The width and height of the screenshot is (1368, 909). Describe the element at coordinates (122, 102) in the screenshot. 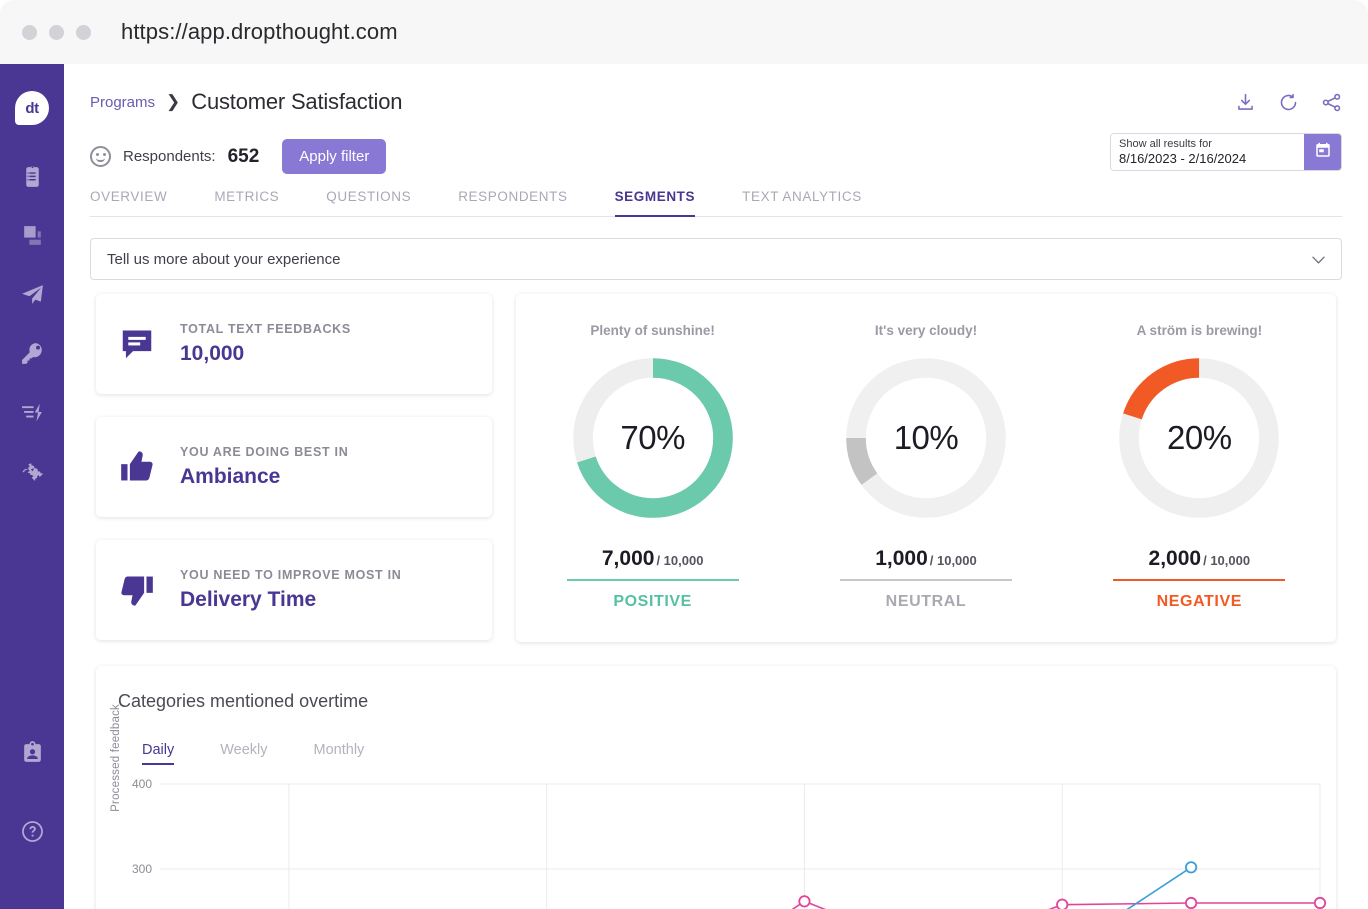

I see `breadcrumb-programs-link: Programs` at that location.